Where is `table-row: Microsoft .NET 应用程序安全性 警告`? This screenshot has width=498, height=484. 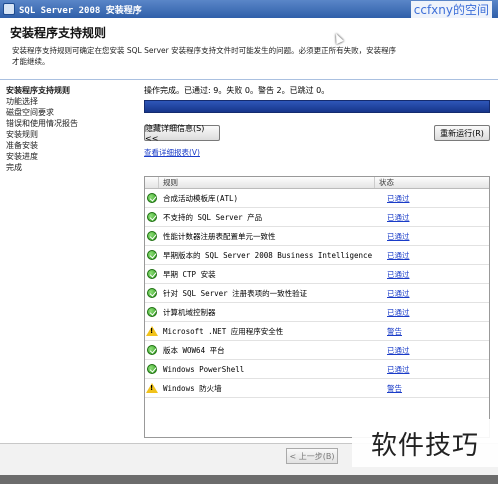
table-row: Microsoft .NET 应用程序安全性 警告 is located at coordinates (317, 331).